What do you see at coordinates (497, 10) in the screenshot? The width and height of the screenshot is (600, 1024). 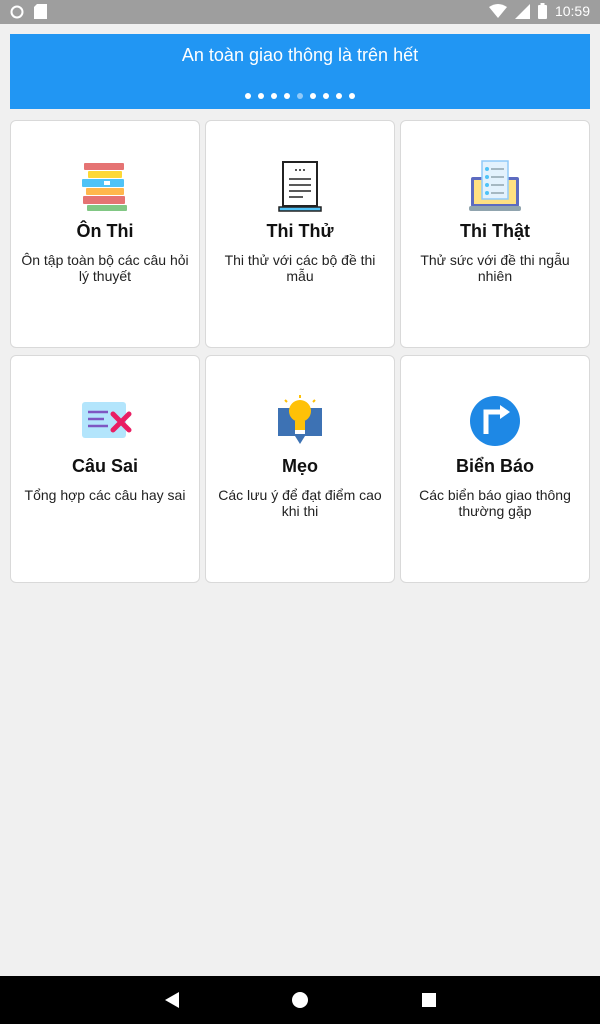 I see `wifi-icon` at bounding box center [497, 10].